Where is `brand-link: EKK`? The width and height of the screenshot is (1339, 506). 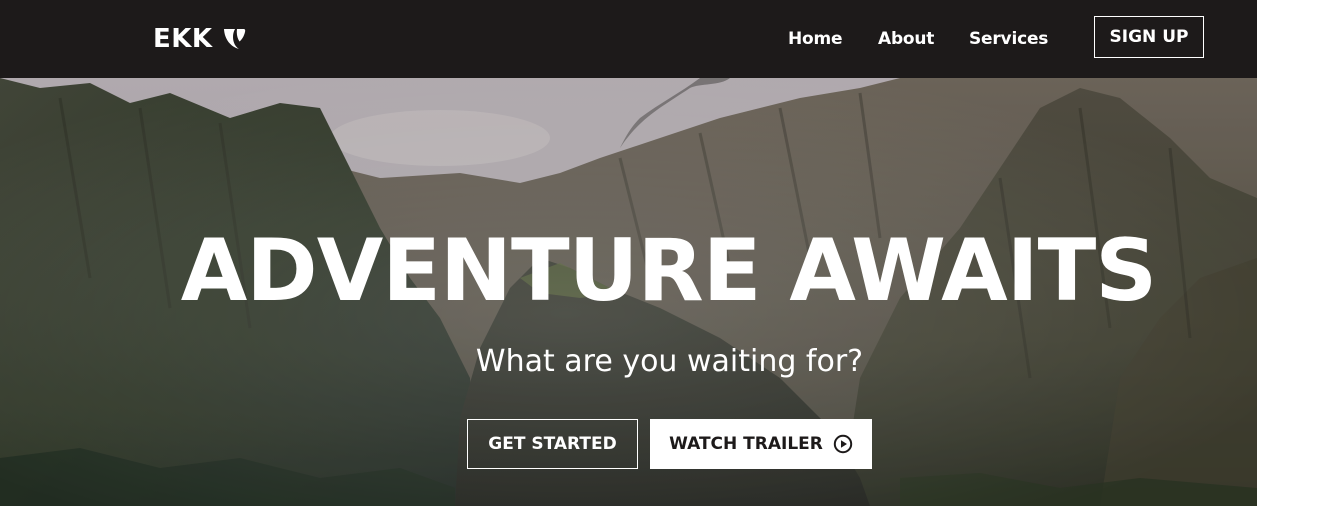 brand-link: EKK is located at coordinates (200, 39).